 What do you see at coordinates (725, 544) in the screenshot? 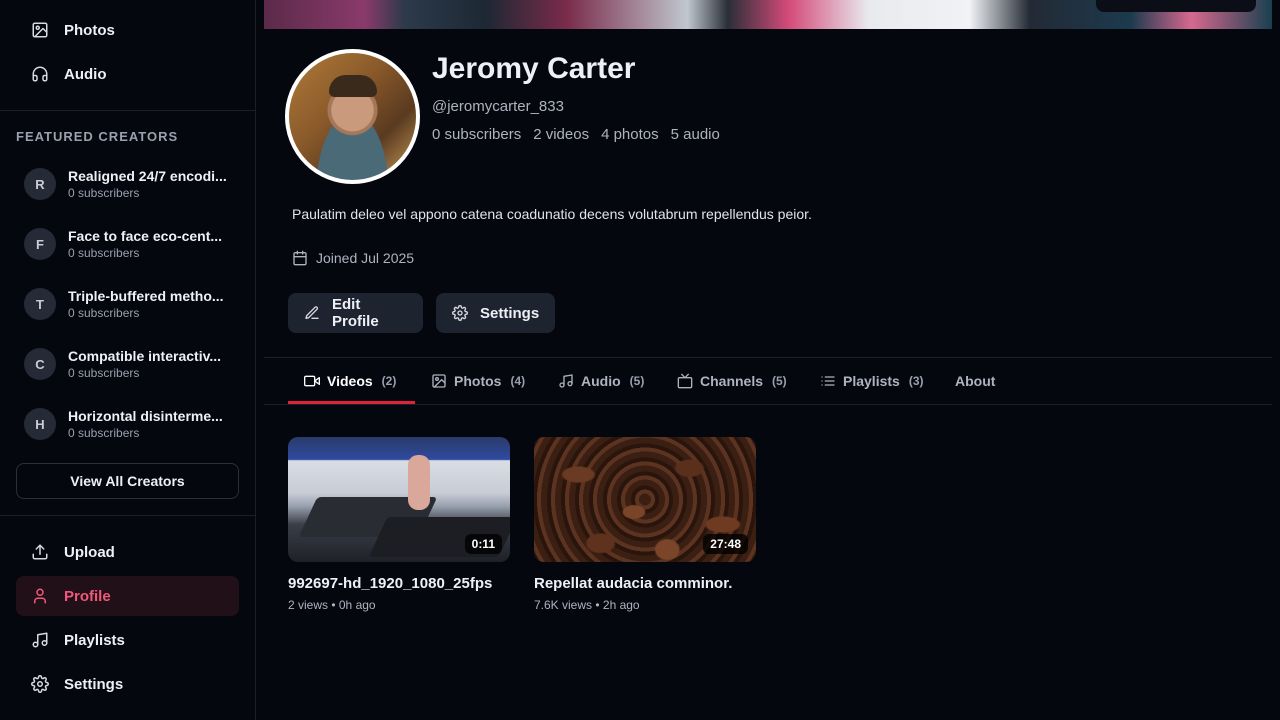
I see `video-duration: 27:48` at bounding box center [725, 544].